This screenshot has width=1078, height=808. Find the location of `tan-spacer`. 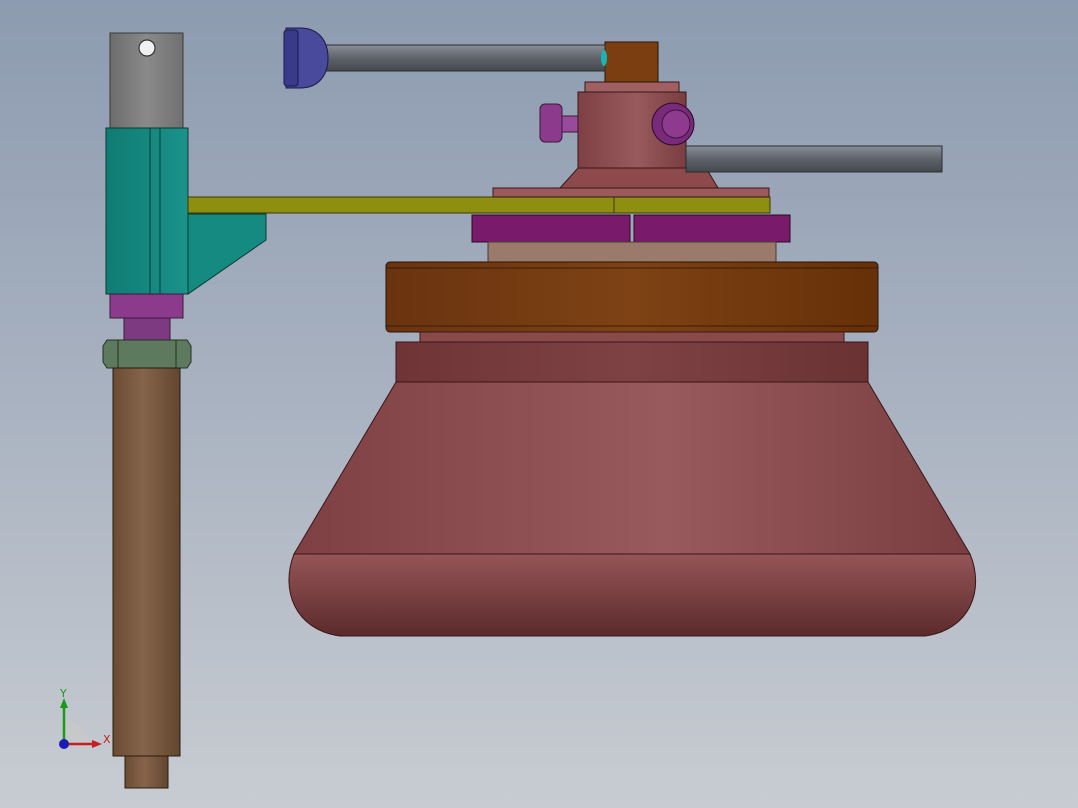

tan-spacer is located at coordinates (632, 252).